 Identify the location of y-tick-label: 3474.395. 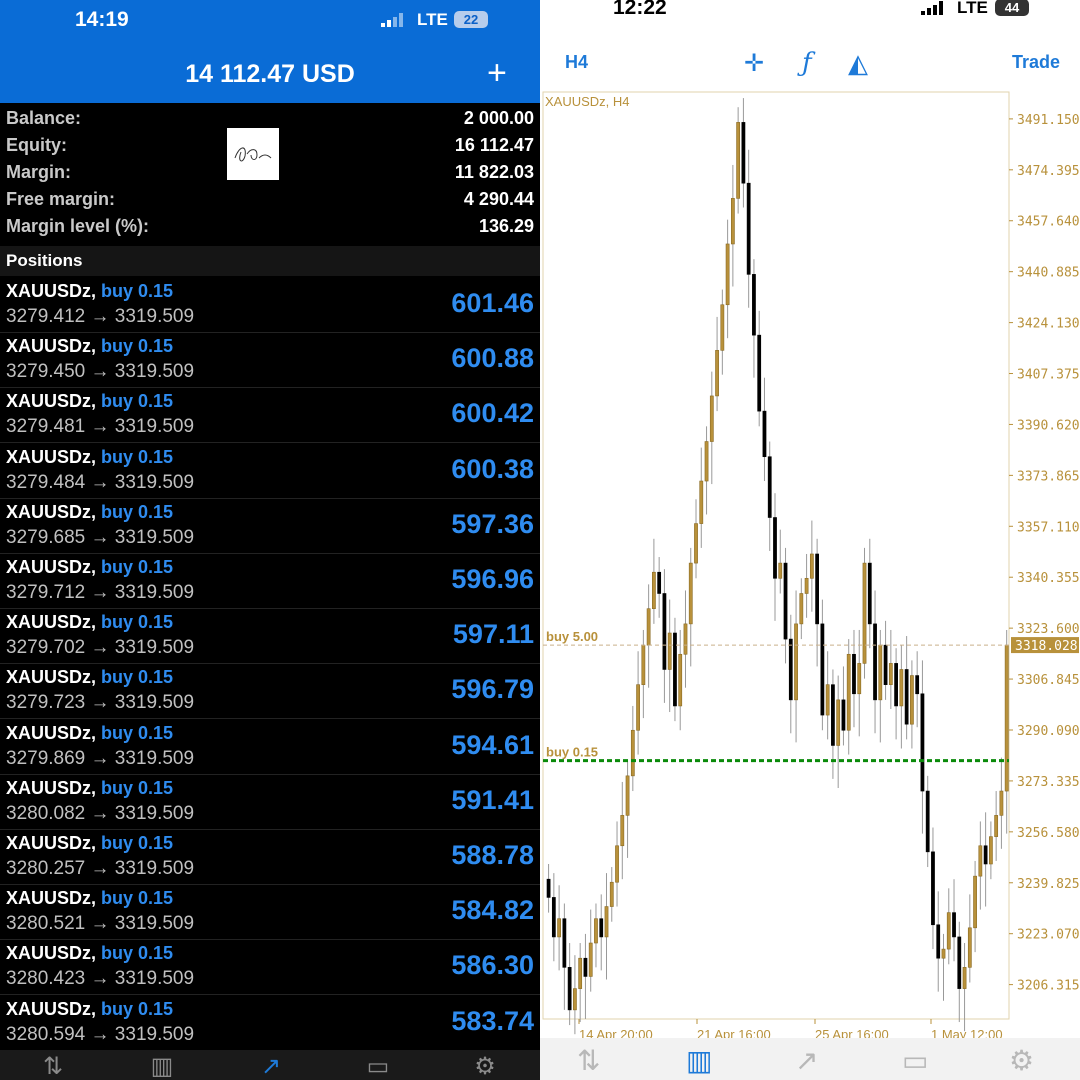
(1048, 171).